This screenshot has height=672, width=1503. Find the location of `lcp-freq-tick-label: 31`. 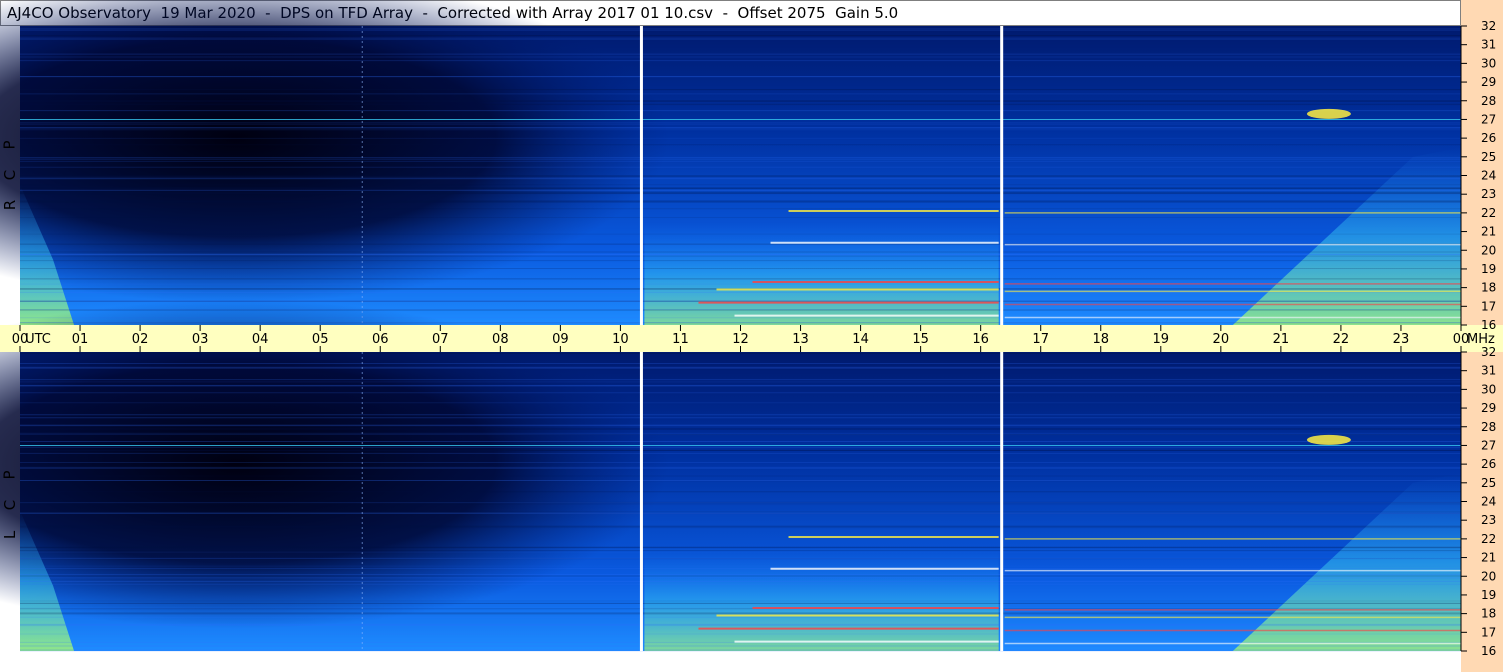

lcp-freq-tick-label: 31 is located at coordinates (1488, 371).